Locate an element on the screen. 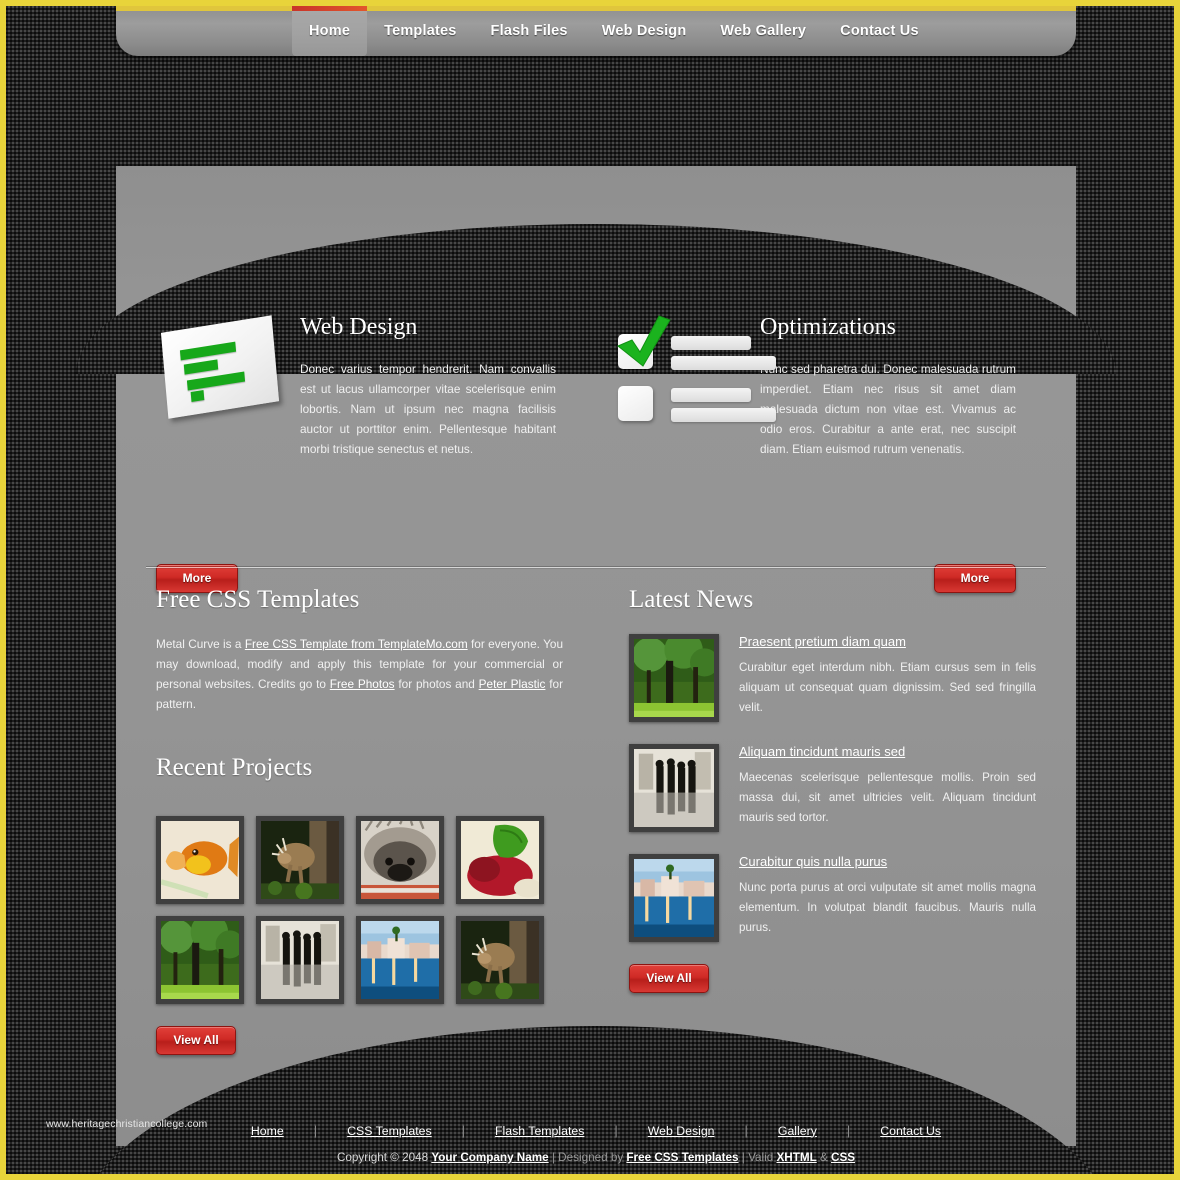  nav-item-templates: Templates is located at coordinates (420, 31).